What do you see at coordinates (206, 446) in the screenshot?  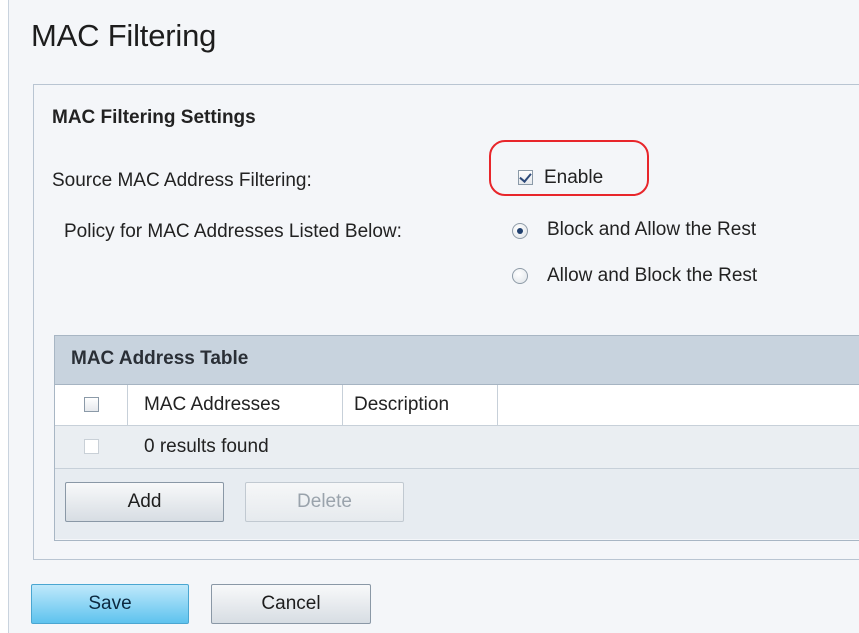 I see `empty-results-message: 0 results found` at bounding box center [206, 446].